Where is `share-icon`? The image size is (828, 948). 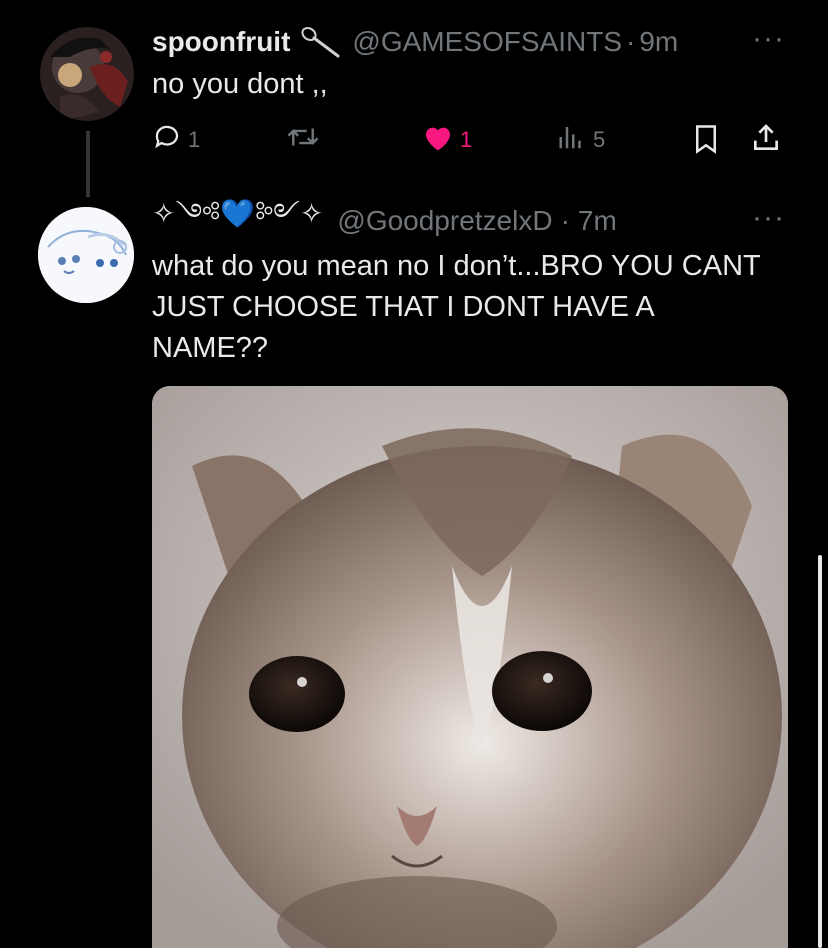 share-icon is located at coordinates (766, 140).